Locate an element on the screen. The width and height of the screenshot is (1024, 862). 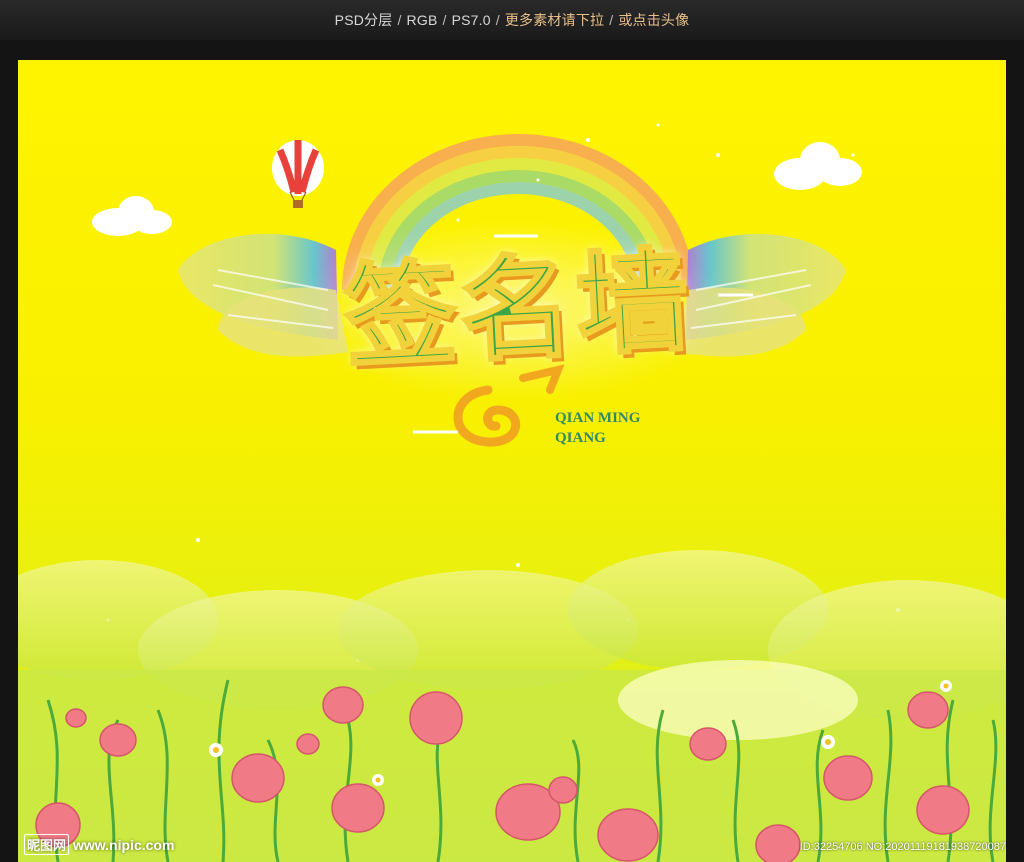
title-pinyin-line2: QIANG is located at coordinates (580, 438).